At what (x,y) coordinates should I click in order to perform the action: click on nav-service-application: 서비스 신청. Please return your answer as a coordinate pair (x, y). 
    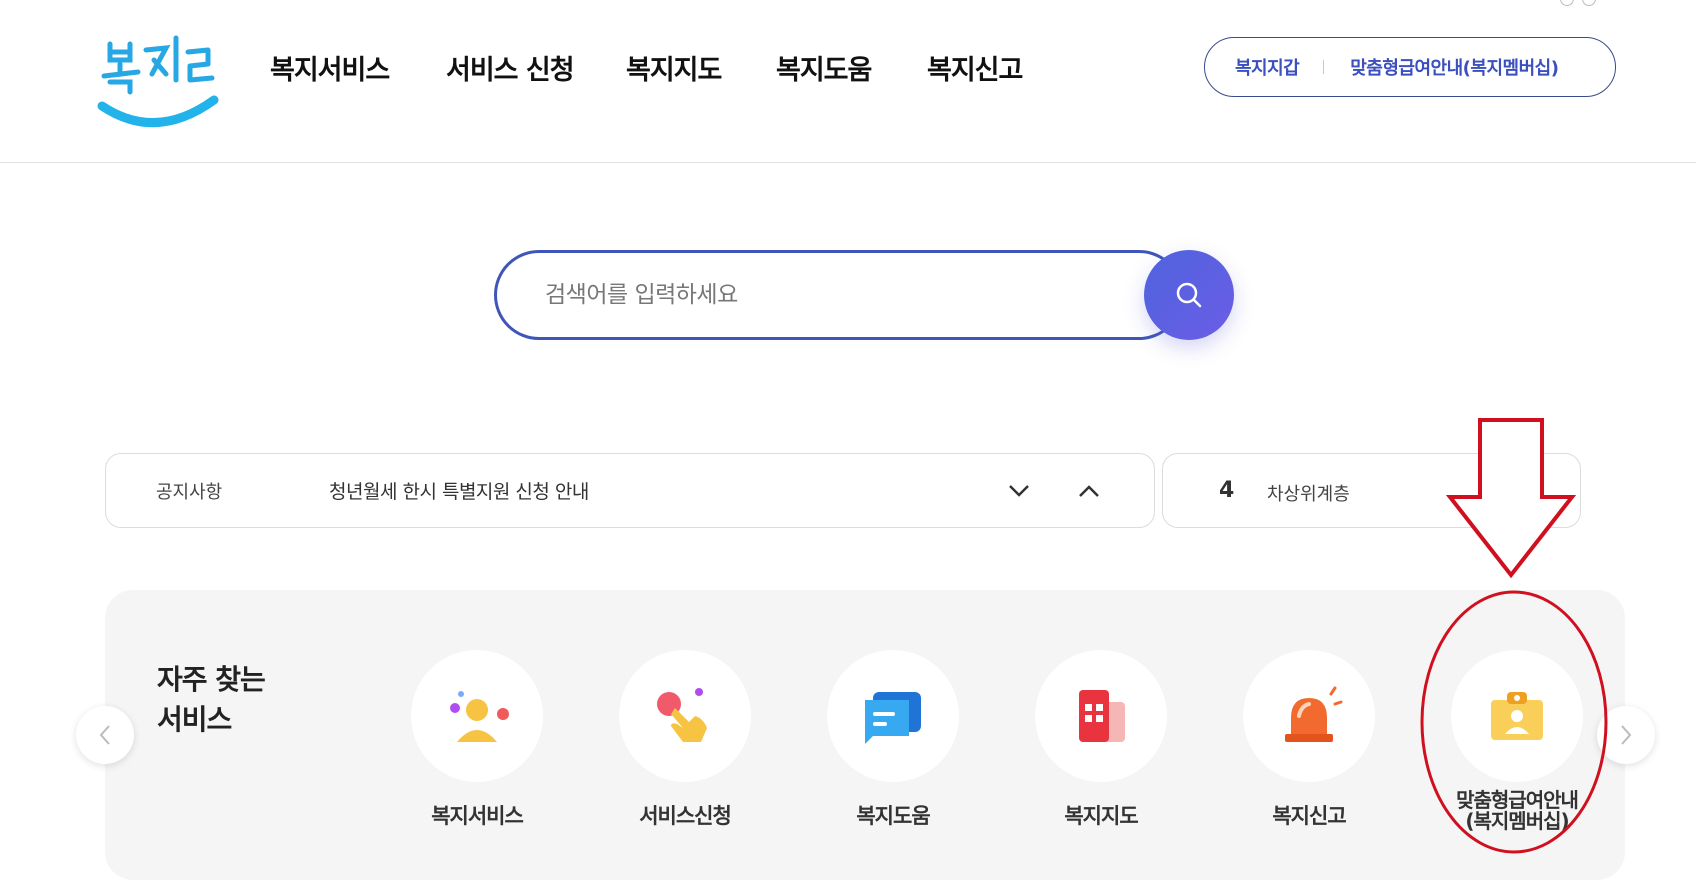
    Looking at the image, I should click on (536, 67).